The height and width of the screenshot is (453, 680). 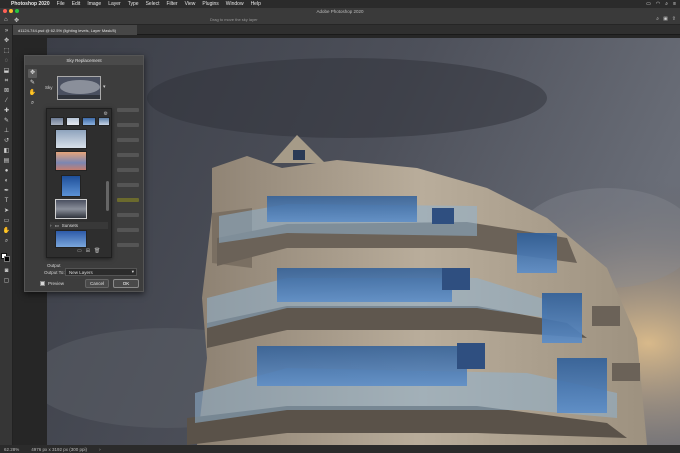 What do you see at coordinates (6, 201) in the screenshot?
I see `type-tool-icon: T` at bounding box center [6, 201].